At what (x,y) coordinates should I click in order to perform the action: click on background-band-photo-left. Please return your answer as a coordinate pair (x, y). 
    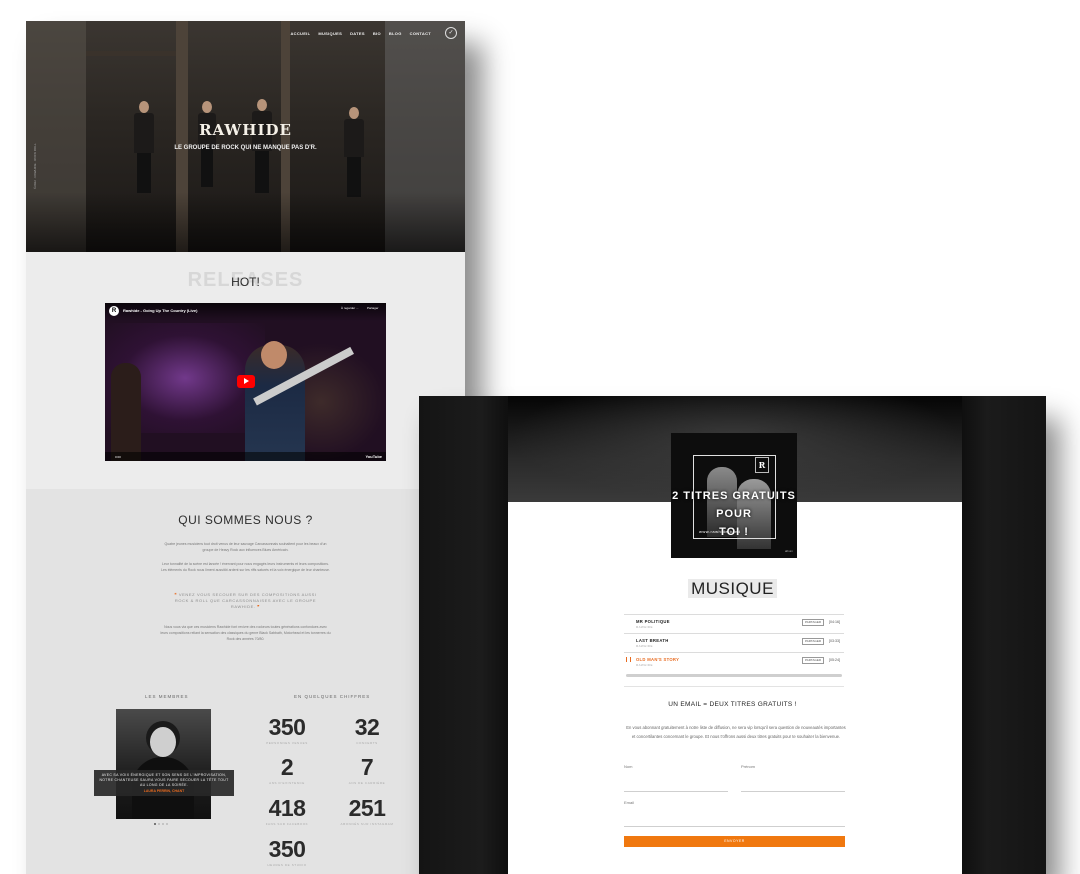
    Looking at the image, I should click on (463, 635).